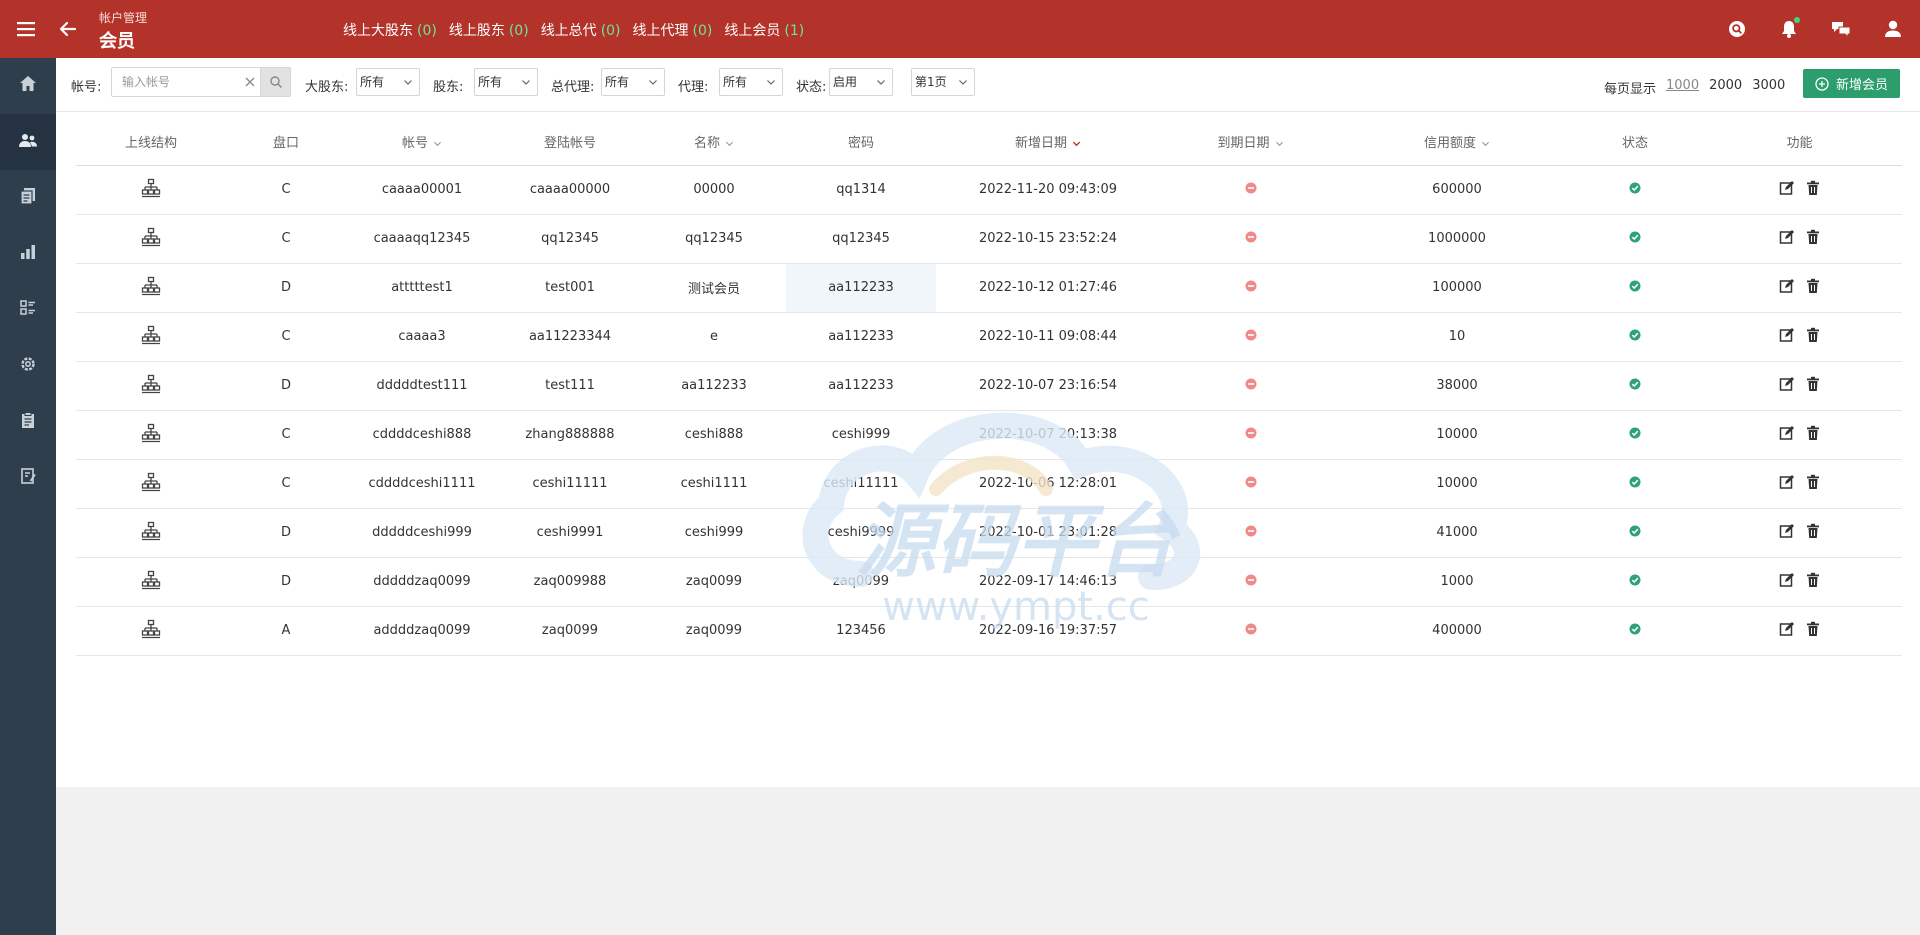  I want to click on chat-icon, so click(1841, 29).